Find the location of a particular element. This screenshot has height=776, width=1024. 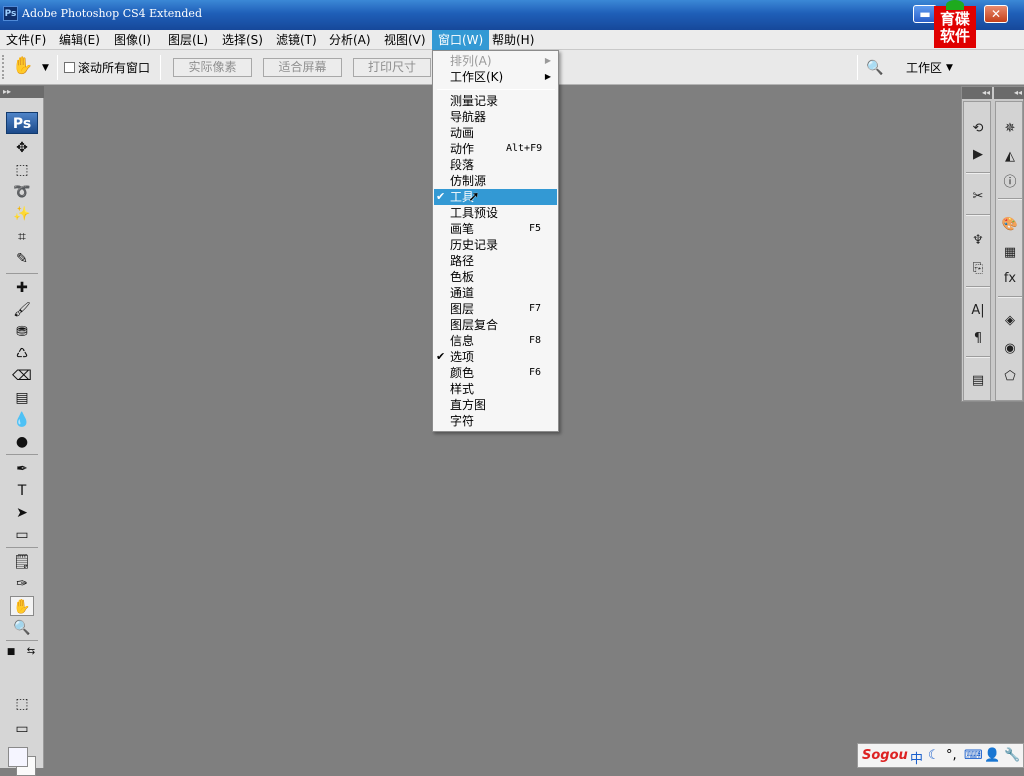

close-button: ✕ is located at coordinates (996, 14).